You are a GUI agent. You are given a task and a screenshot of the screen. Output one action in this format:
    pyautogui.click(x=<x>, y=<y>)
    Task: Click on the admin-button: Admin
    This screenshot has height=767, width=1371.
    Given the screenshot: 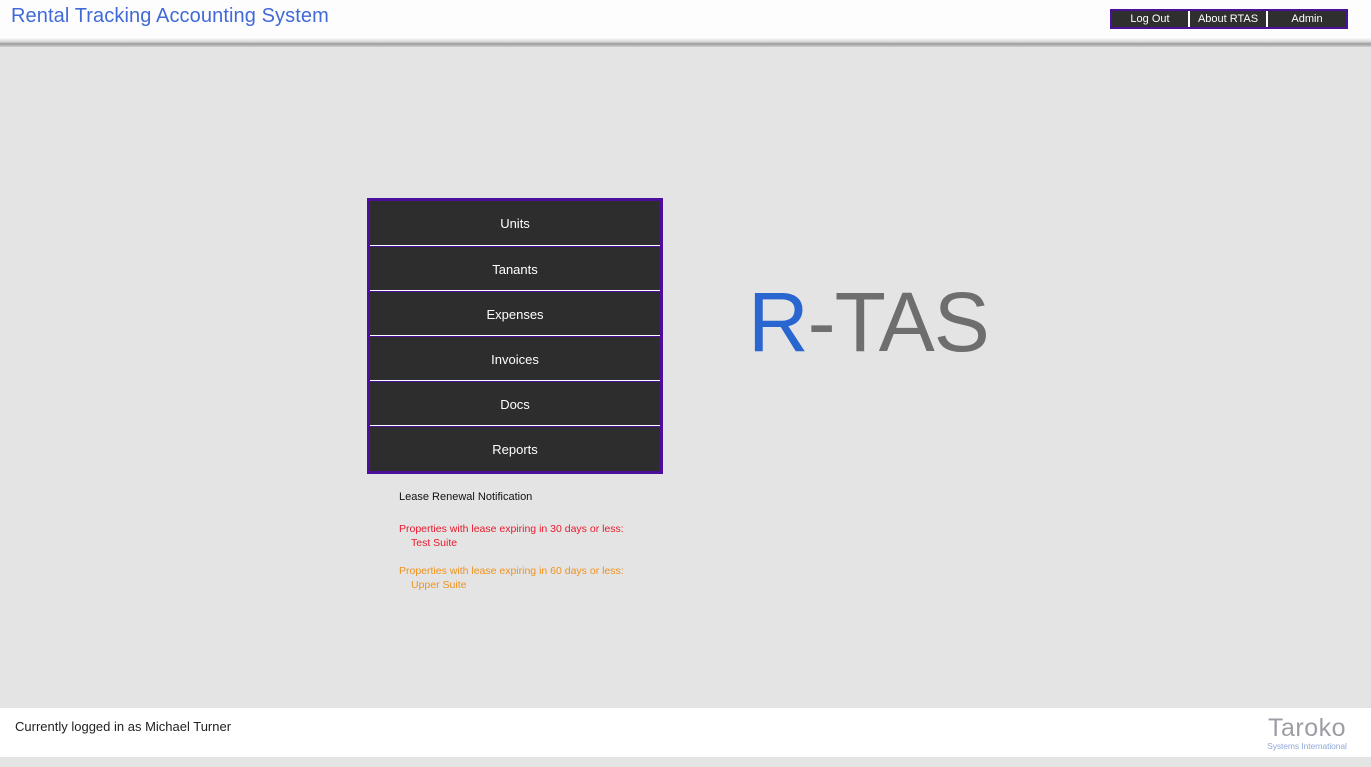 What is the action you would take?
    pyautogui.click(x=1307, y=19)
    